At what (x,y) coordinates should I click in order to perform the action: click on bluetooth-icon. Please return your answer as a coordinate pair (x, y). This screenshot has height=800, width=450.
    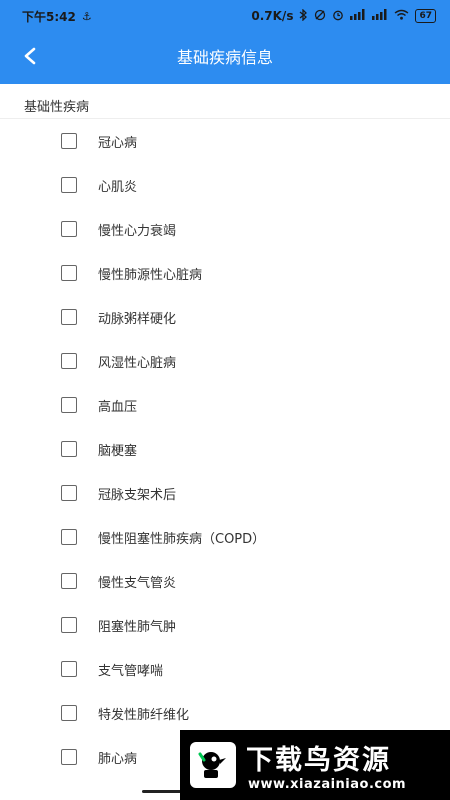
    Looking at the image, I should click on (303, 15).